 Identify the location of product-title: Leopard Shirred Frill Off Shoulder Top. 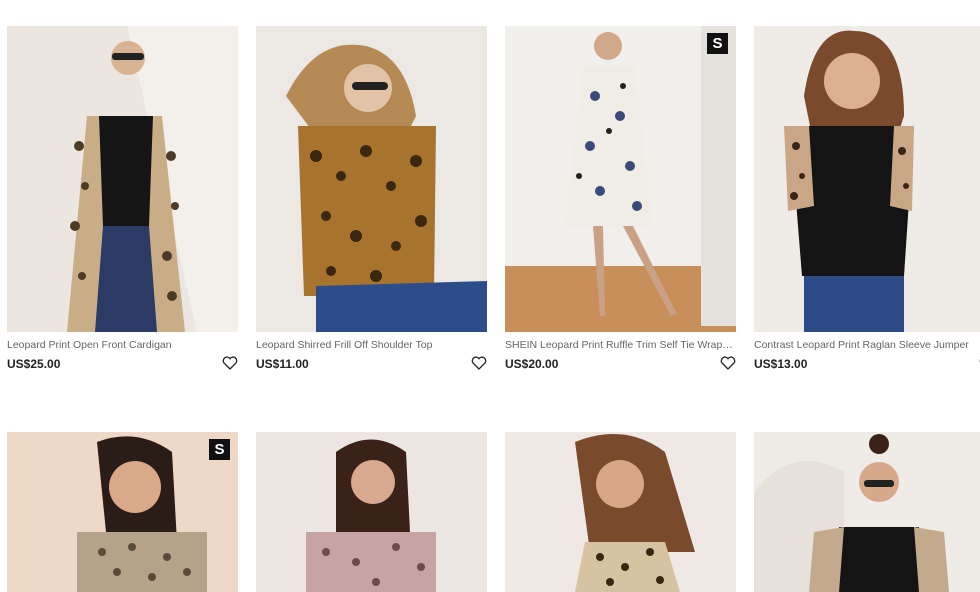
(371, 345).